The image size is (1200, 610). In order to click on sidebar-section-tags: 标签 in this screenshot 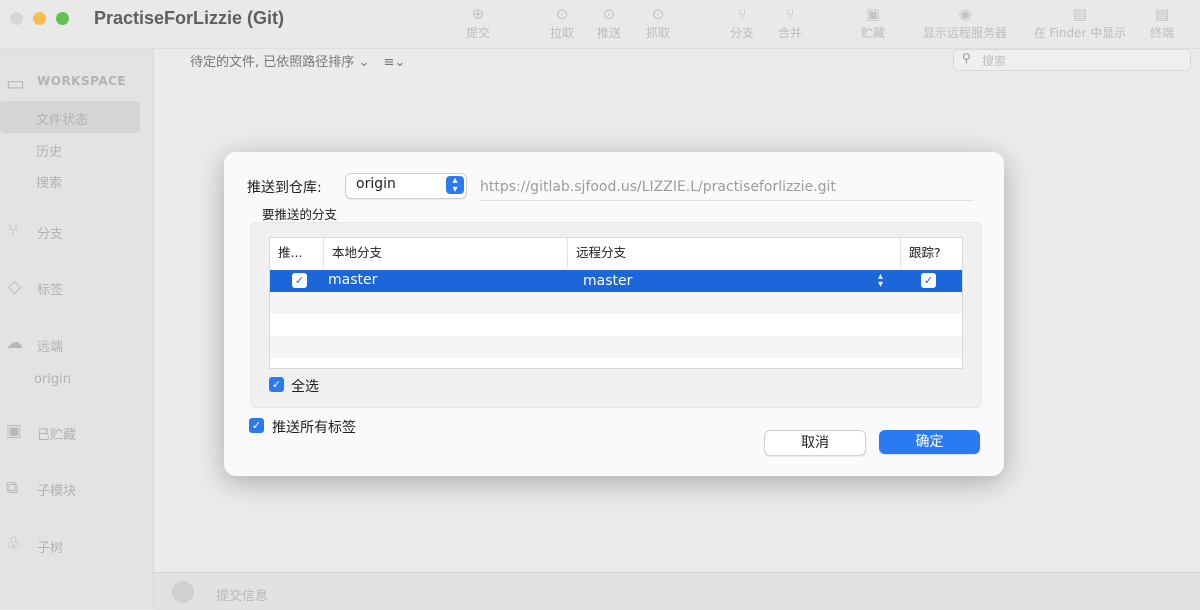, I will do `click(50, 288)`.